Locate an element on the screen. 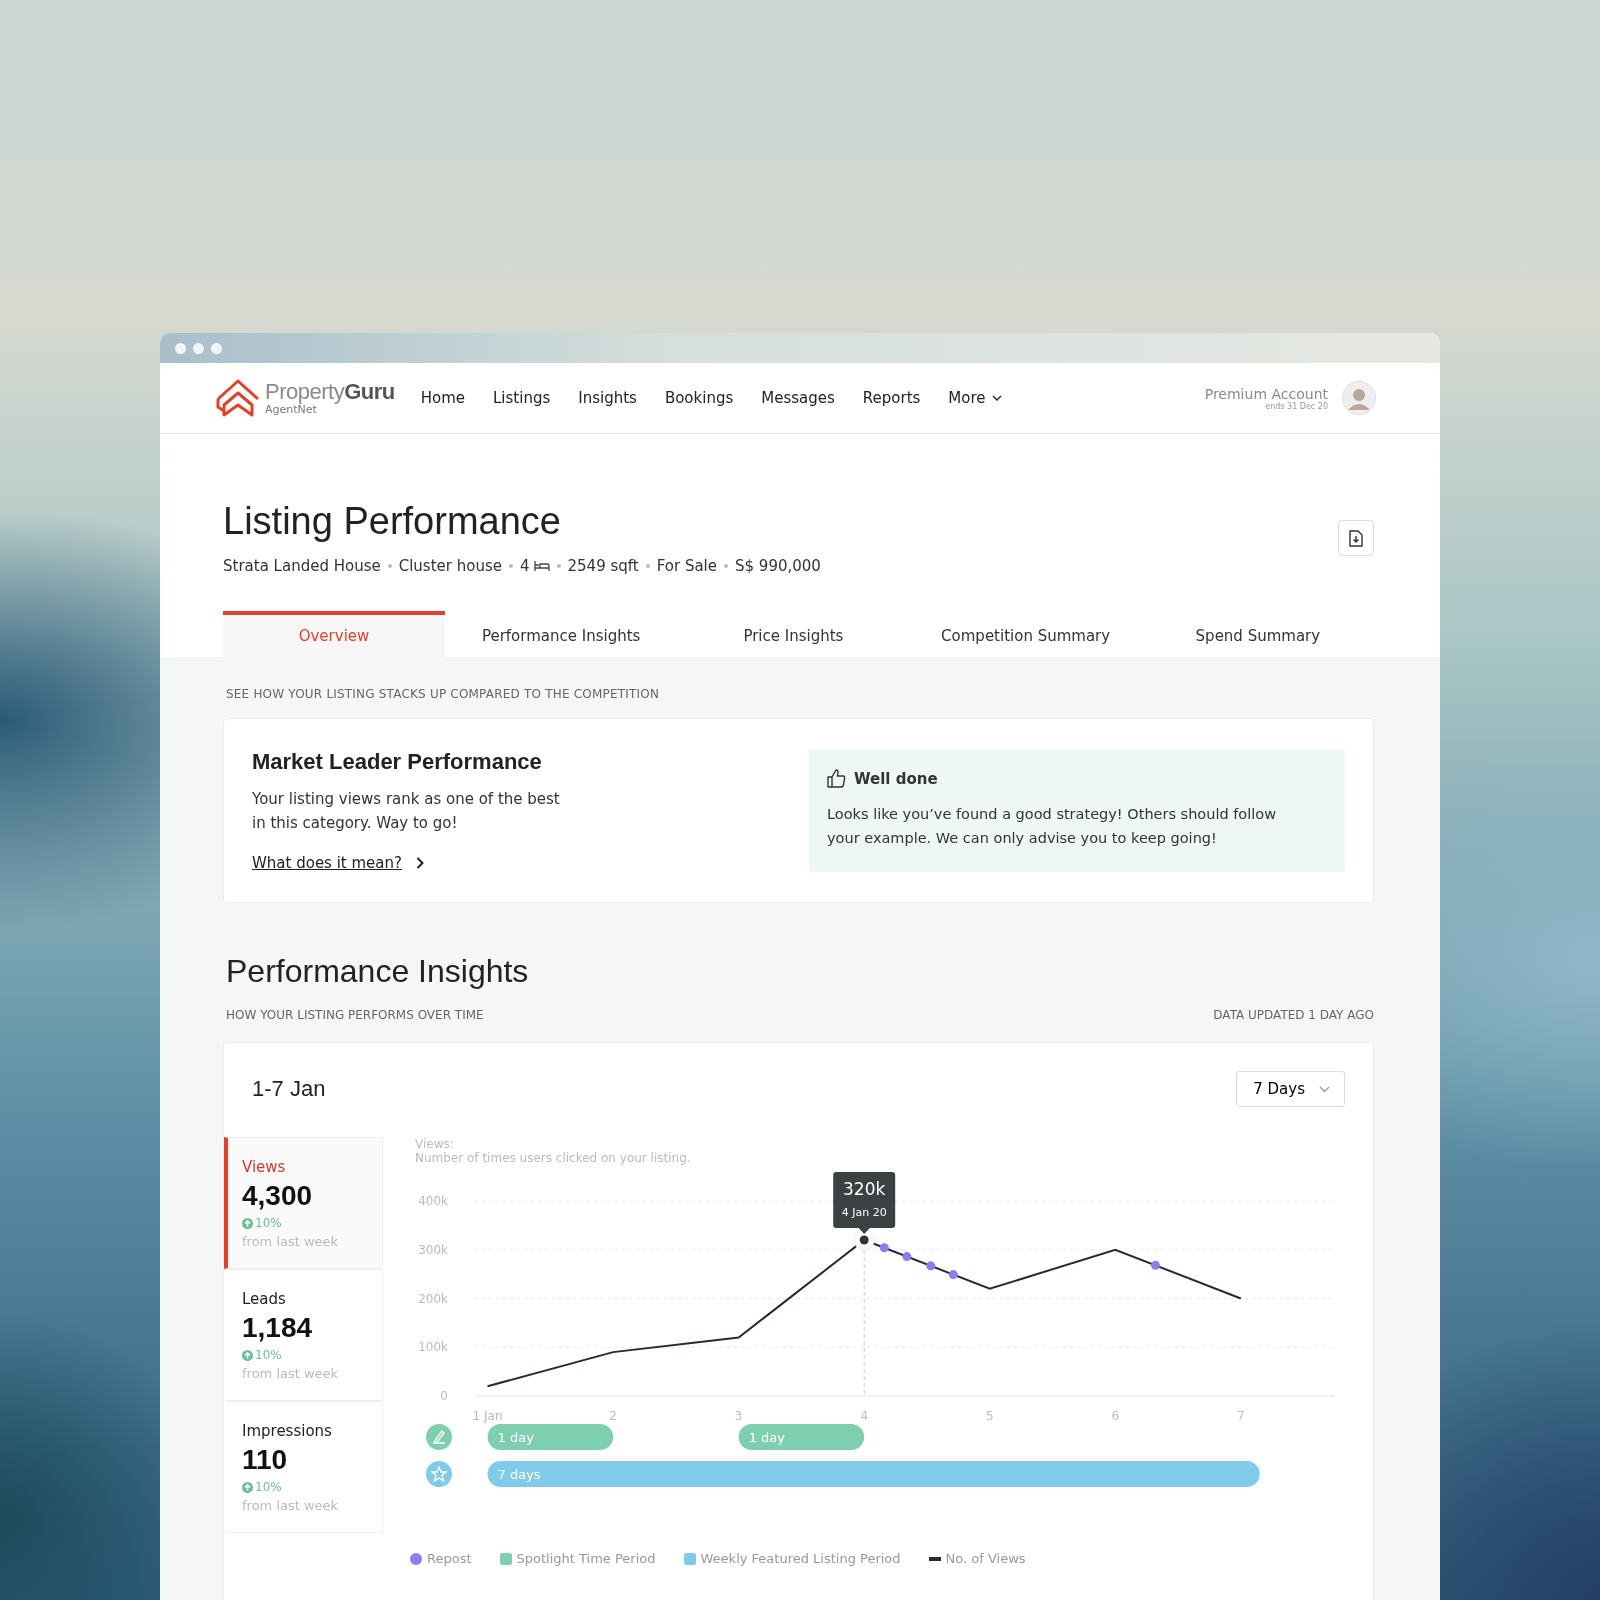  download-button is located at coordinates (1356, 538).